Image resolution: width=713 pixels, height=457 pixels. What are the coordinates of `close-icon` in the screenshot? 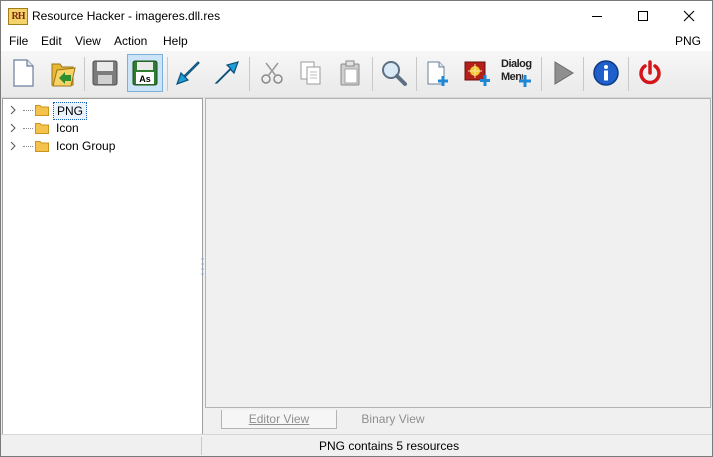 It's located at (689, 16).